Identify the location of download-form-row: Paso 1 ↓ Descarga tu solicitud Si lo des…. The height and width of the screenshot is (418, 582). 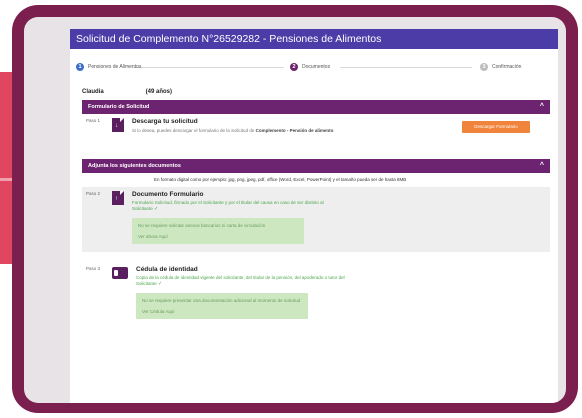
(316, 134).